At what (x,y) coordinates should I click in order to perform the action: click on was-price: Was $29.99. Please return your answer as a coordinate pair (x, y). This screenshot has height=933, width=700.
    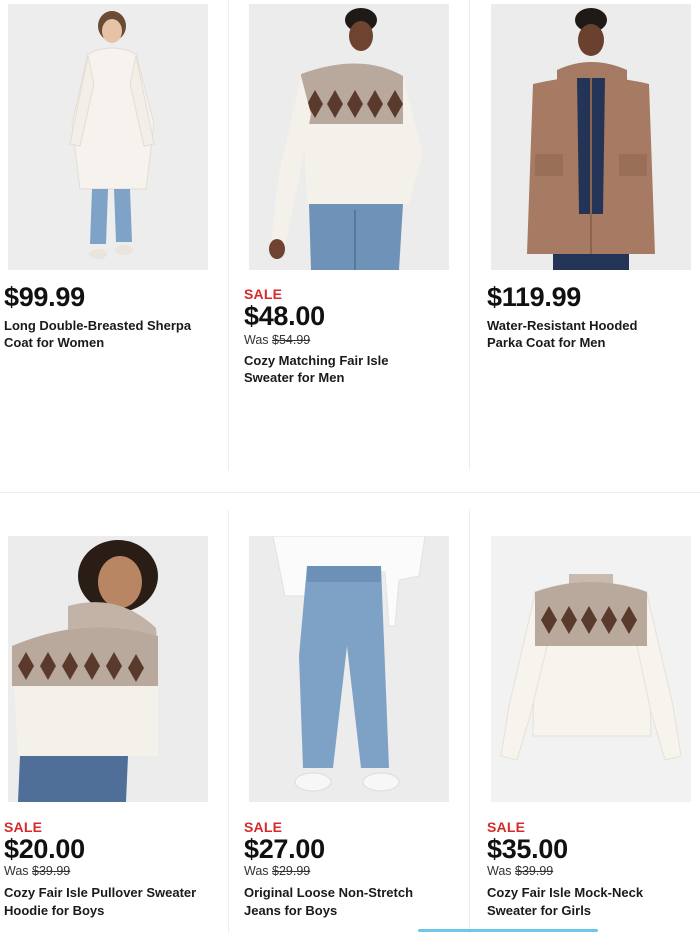
    Looking at the image, I should click on (277, 871).